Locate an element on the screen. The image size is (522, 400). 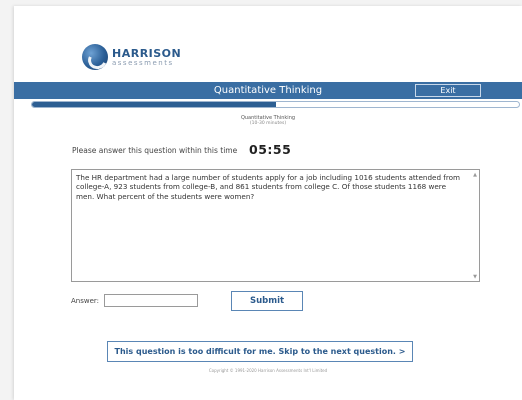
countdown-timer: 05:55 is located at coordinates (270, 149).